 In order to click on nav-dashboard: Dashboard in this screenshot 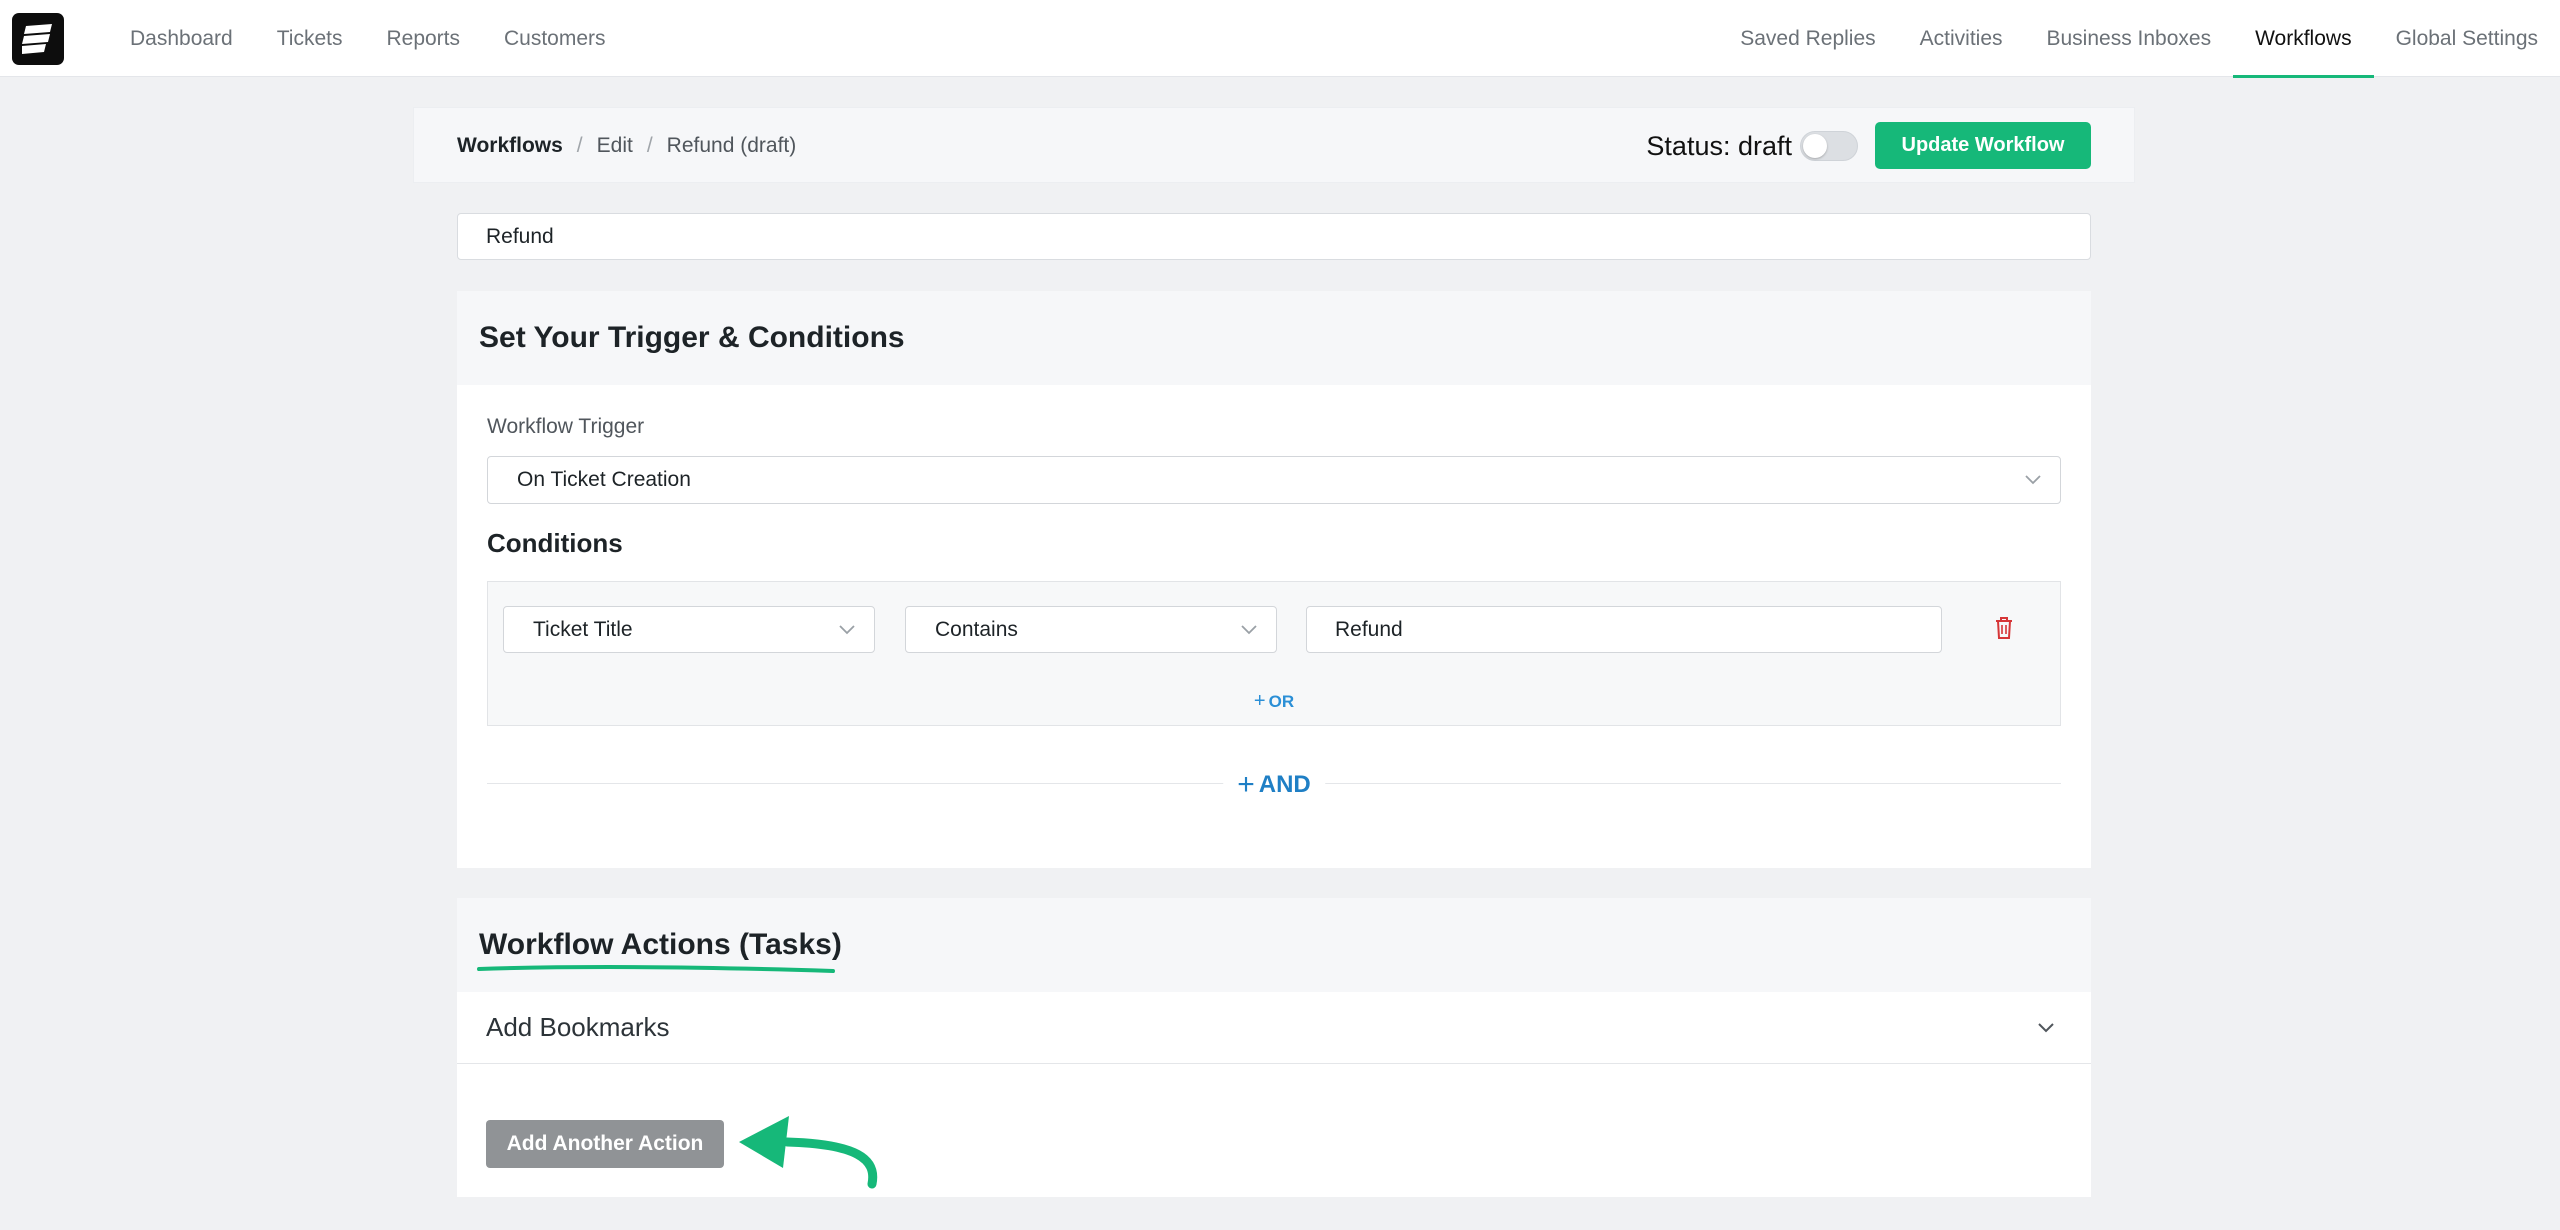, I will do `click(181, 38)`.